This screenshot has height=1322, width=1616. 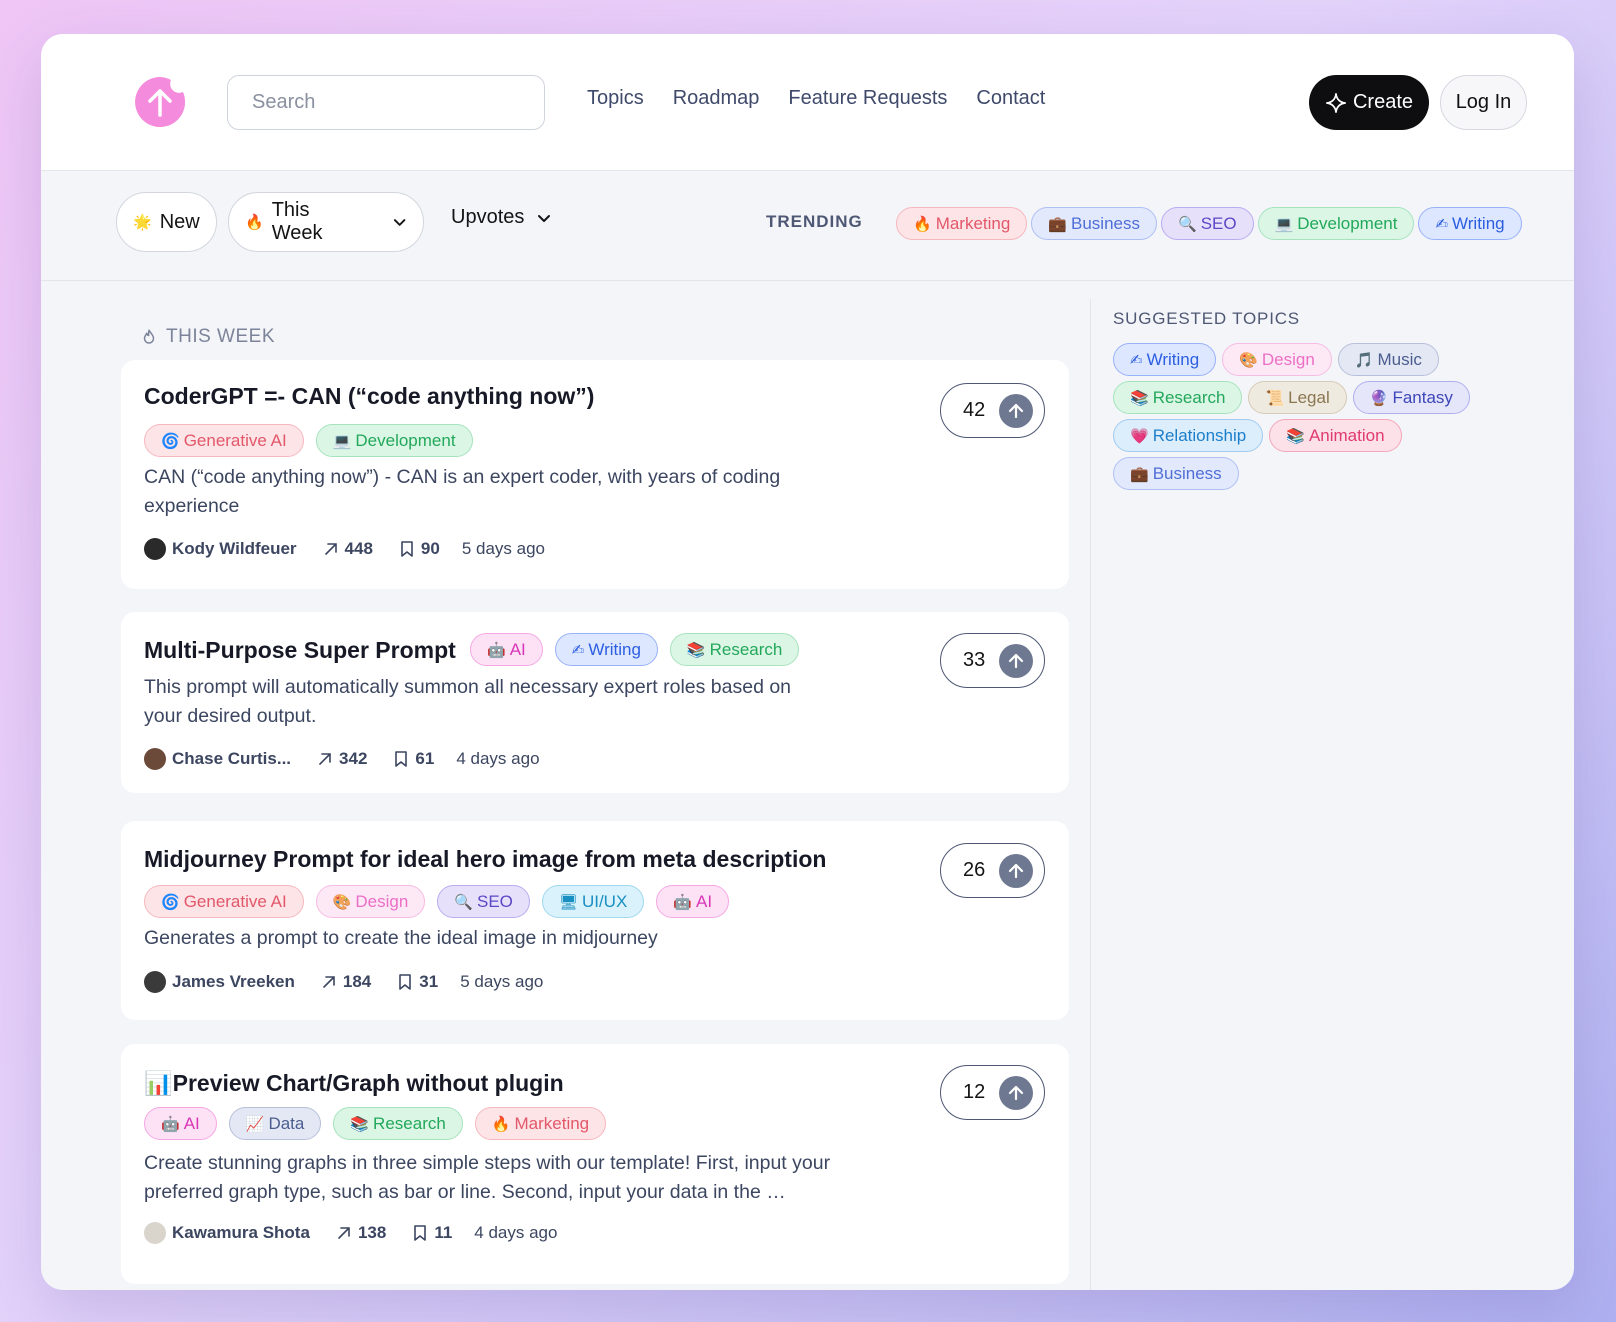 I want to click on suggested-topic-tag: 🎨 Design, so click(x=1277, y=359).